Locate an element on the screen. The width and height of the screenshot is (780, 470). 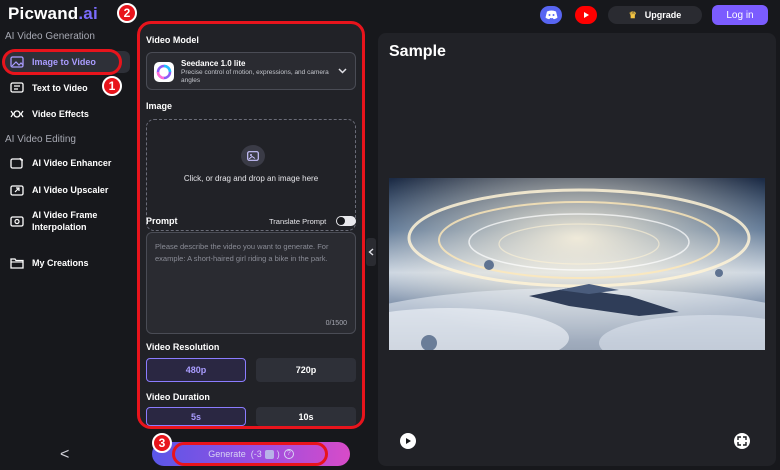
generate-button: Generate (-3)? is located at coordinates (251, 454).